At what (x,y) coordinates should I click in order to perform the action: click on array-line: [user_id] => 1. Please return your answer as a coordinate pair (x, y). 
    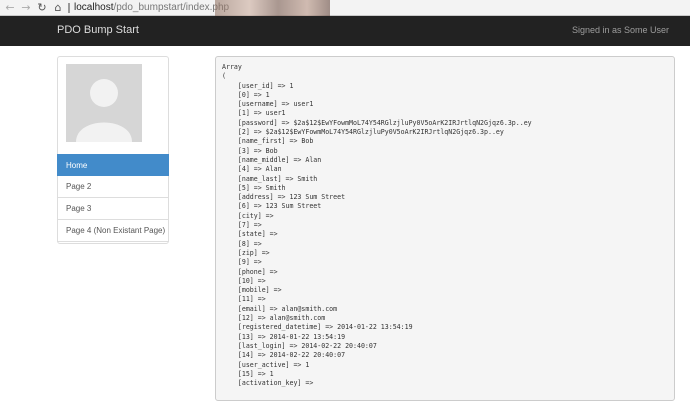
    Looking at the image, I should click on (258, 85).